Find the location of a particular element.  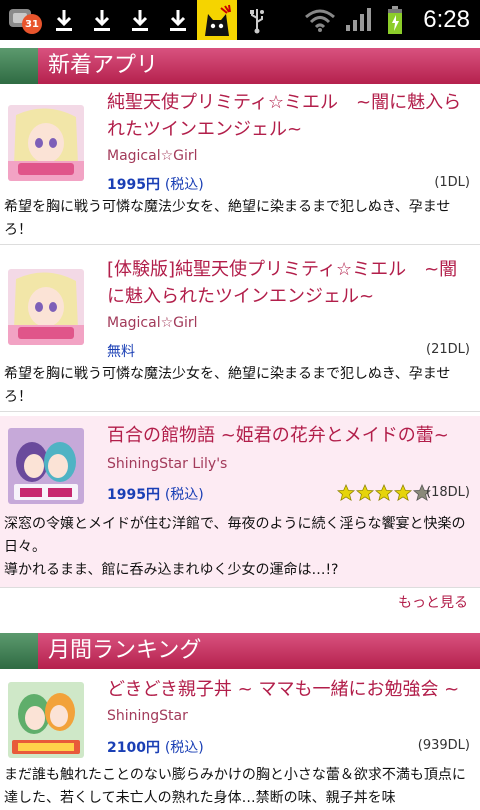

description-line: 深窓の令嬢とメイドが住む洋館で、毎夜のように続く淫らな饗宴と快楽の日々。 is located at coordinates (235, 535).